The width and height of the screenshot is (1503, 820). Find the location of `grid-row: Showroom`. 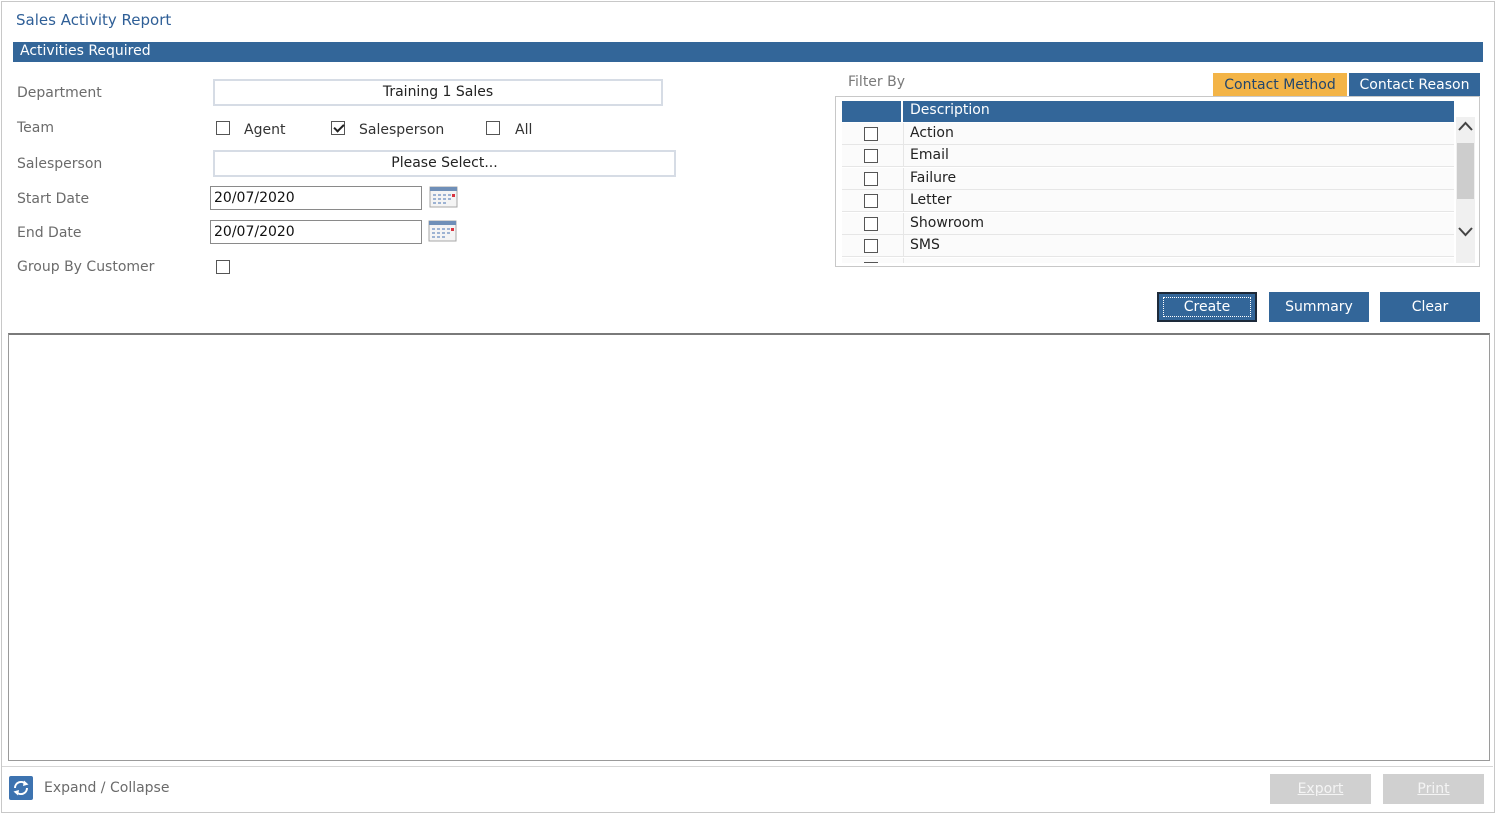

grid-row: Showroom is located at coordinates (1148, 224).